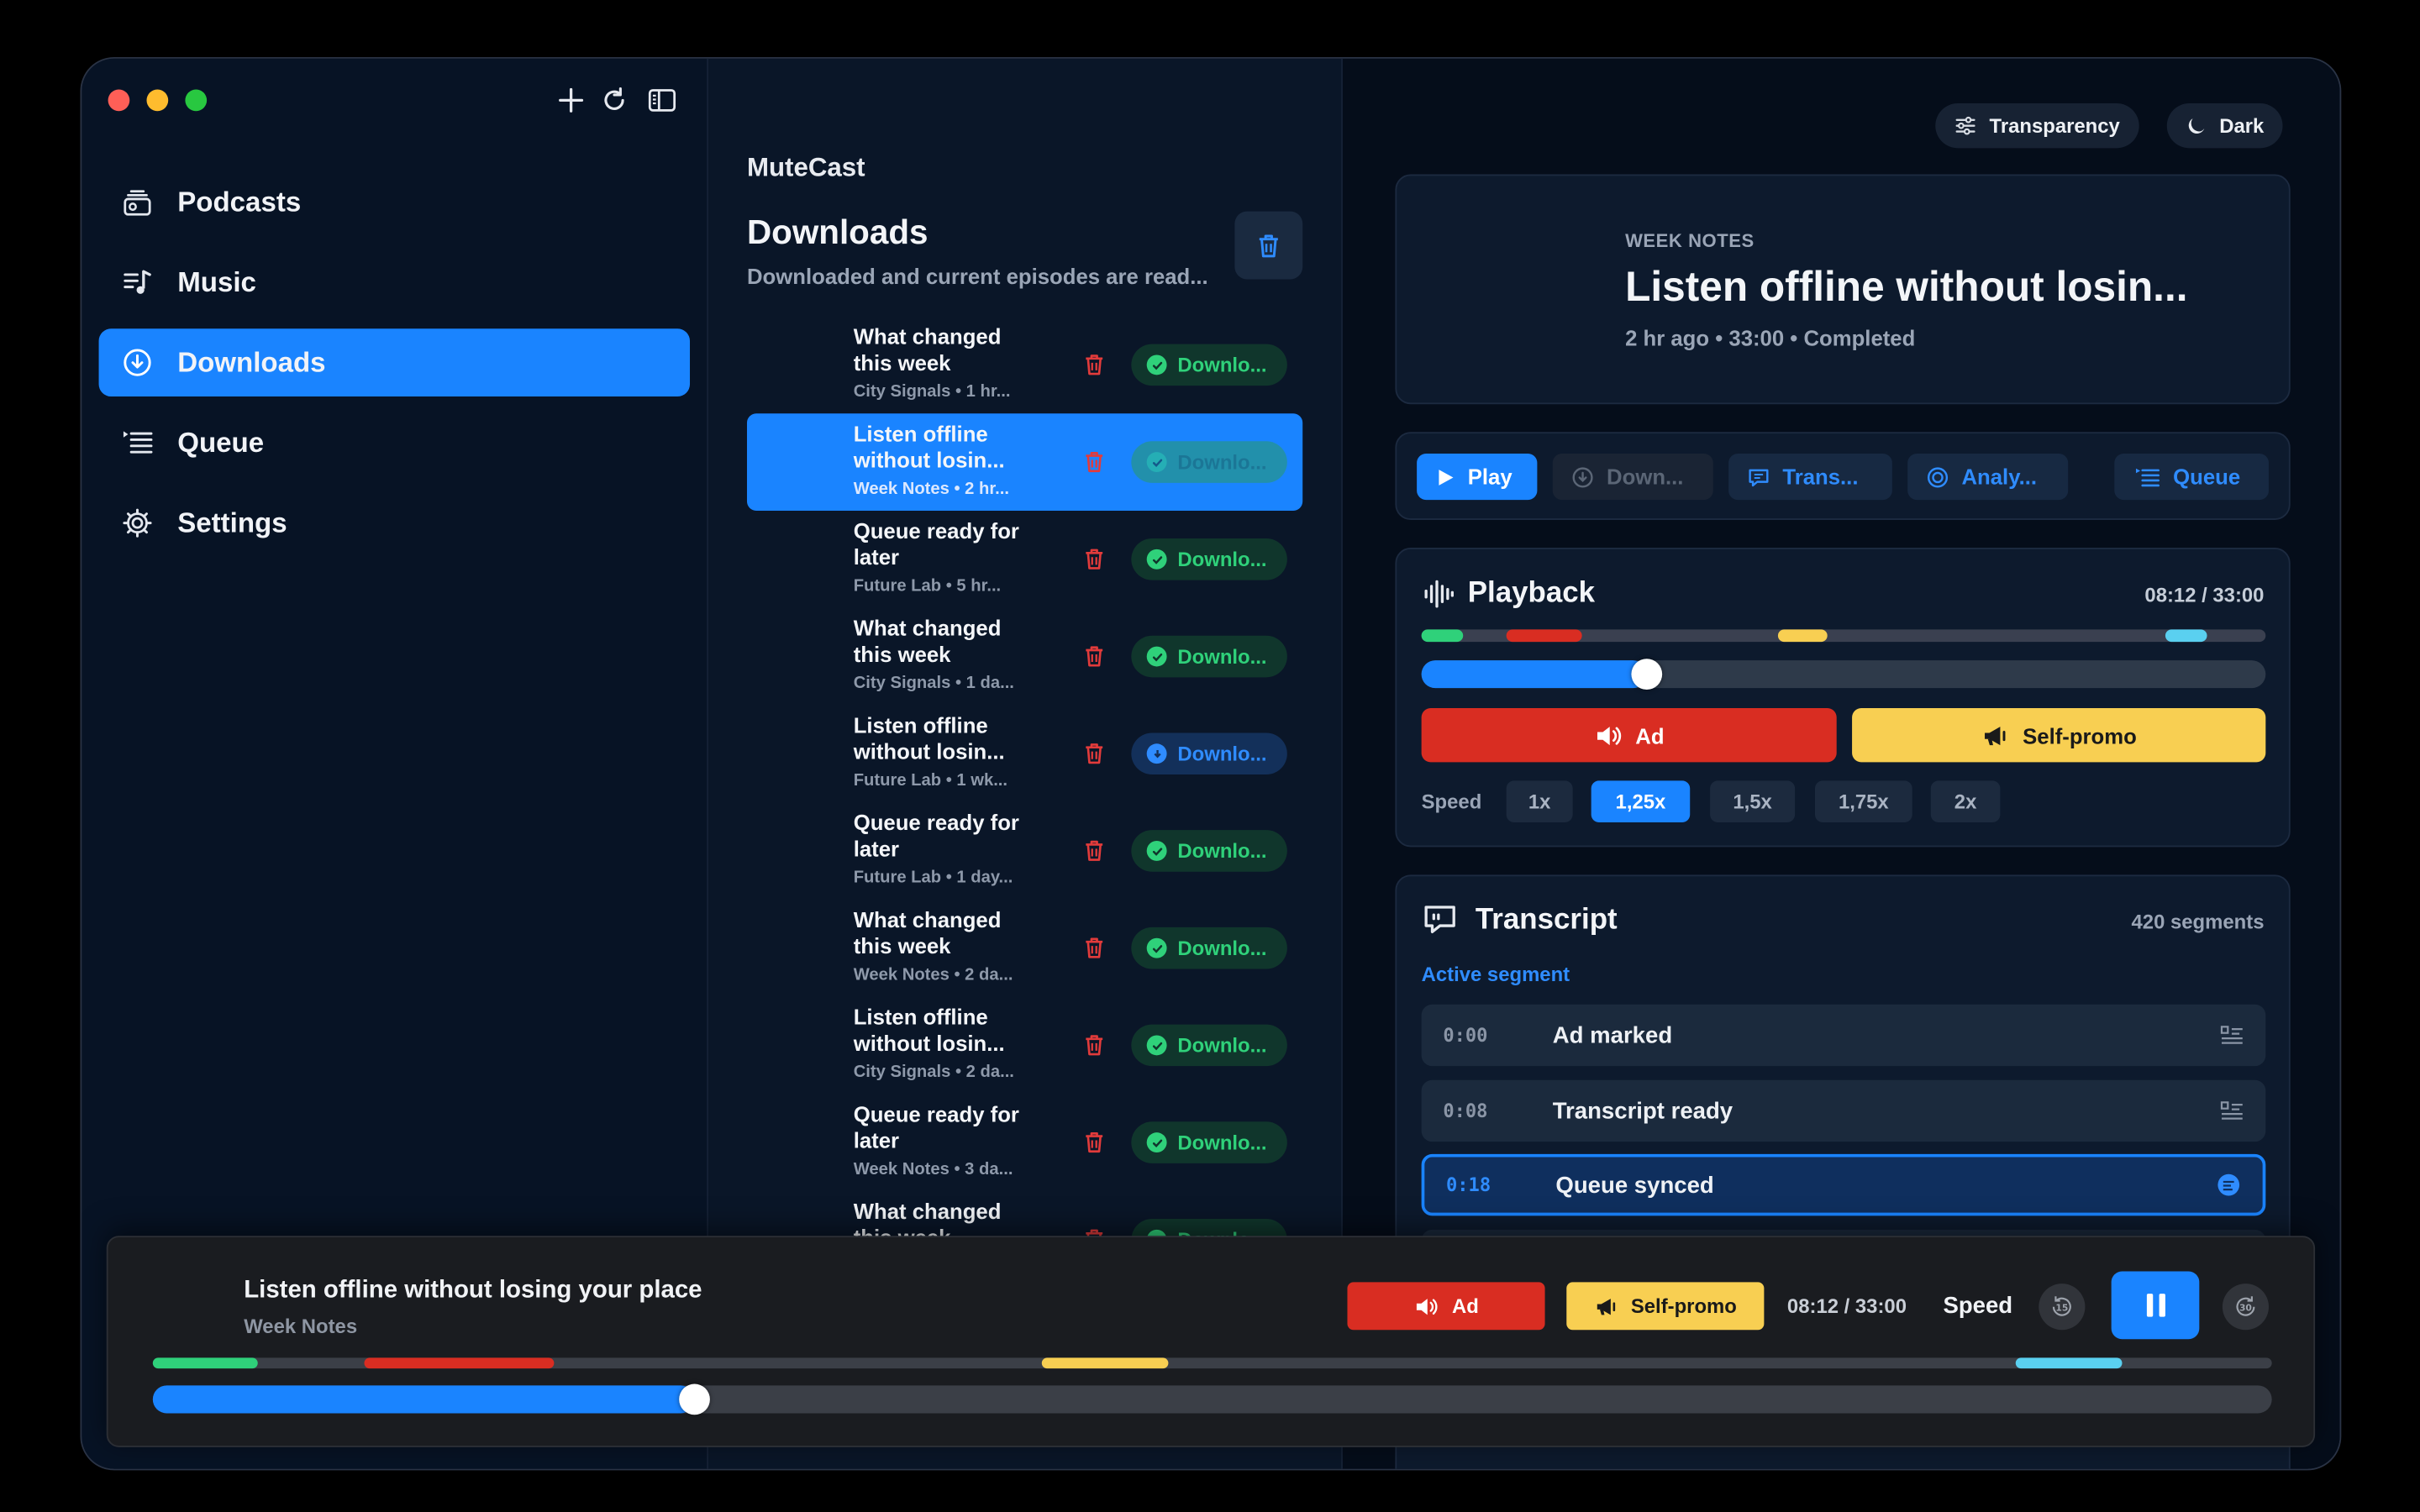 The height and width of the screenshot is (1512, 2420). Describe the element at coordinates (694, 1399) in the screenshot. I see `mini-playback-slider-thumb` at that location.